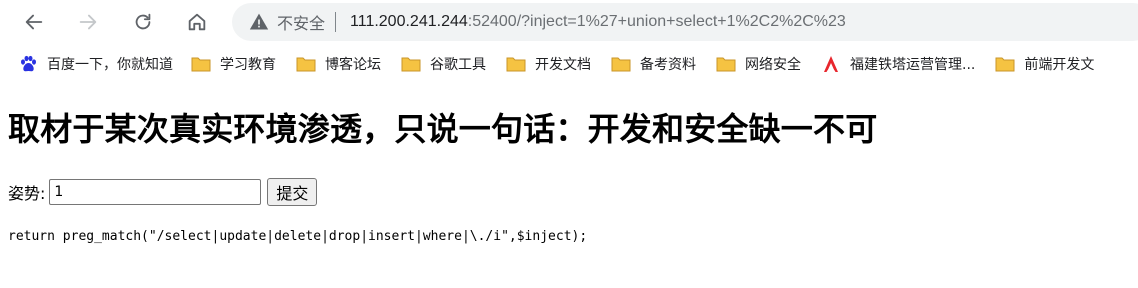 This screenshot has height=288, width=1138. I want to click on bookmark-baidu: 百度一下，你就知道, so click(95, 64).